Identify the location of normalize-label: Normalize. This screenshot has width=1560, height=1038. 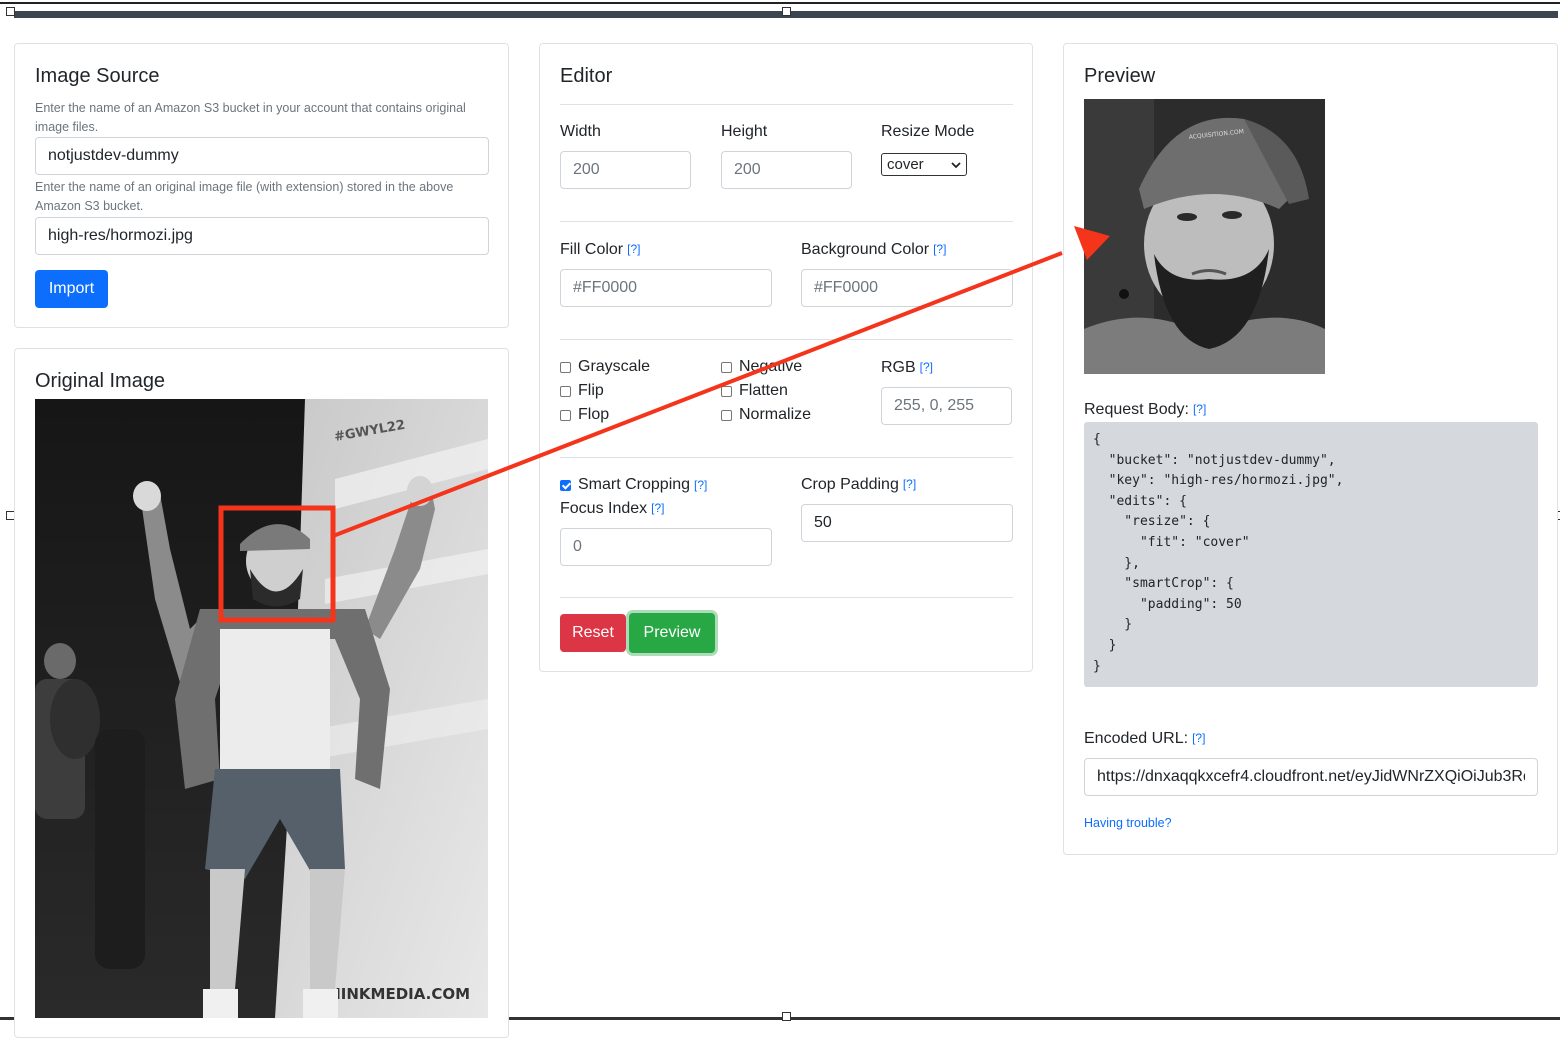
(775, 414).